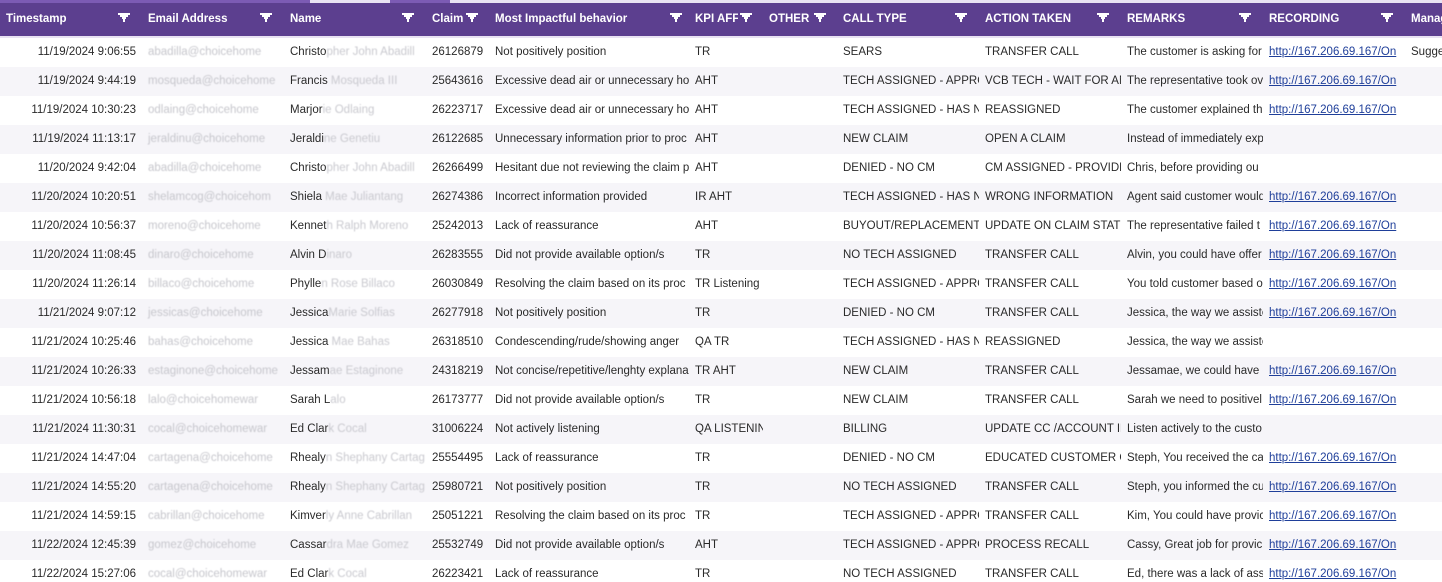 This screenshot has height=582, width=1442. I want to click on name-visible: Jeraldi, so click(307, 139).